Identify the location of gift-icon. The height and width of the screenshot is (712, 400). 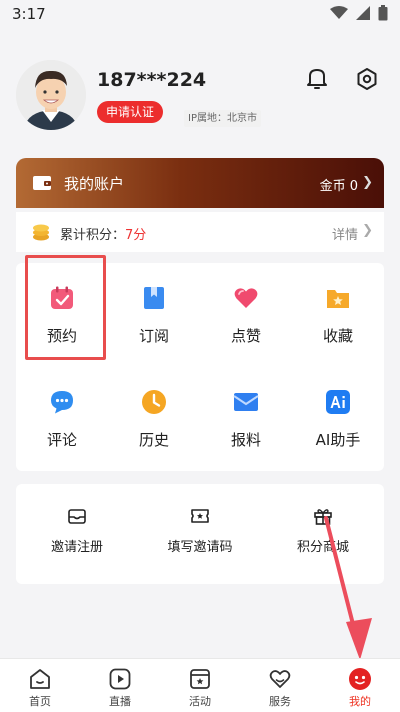
(323, 517).